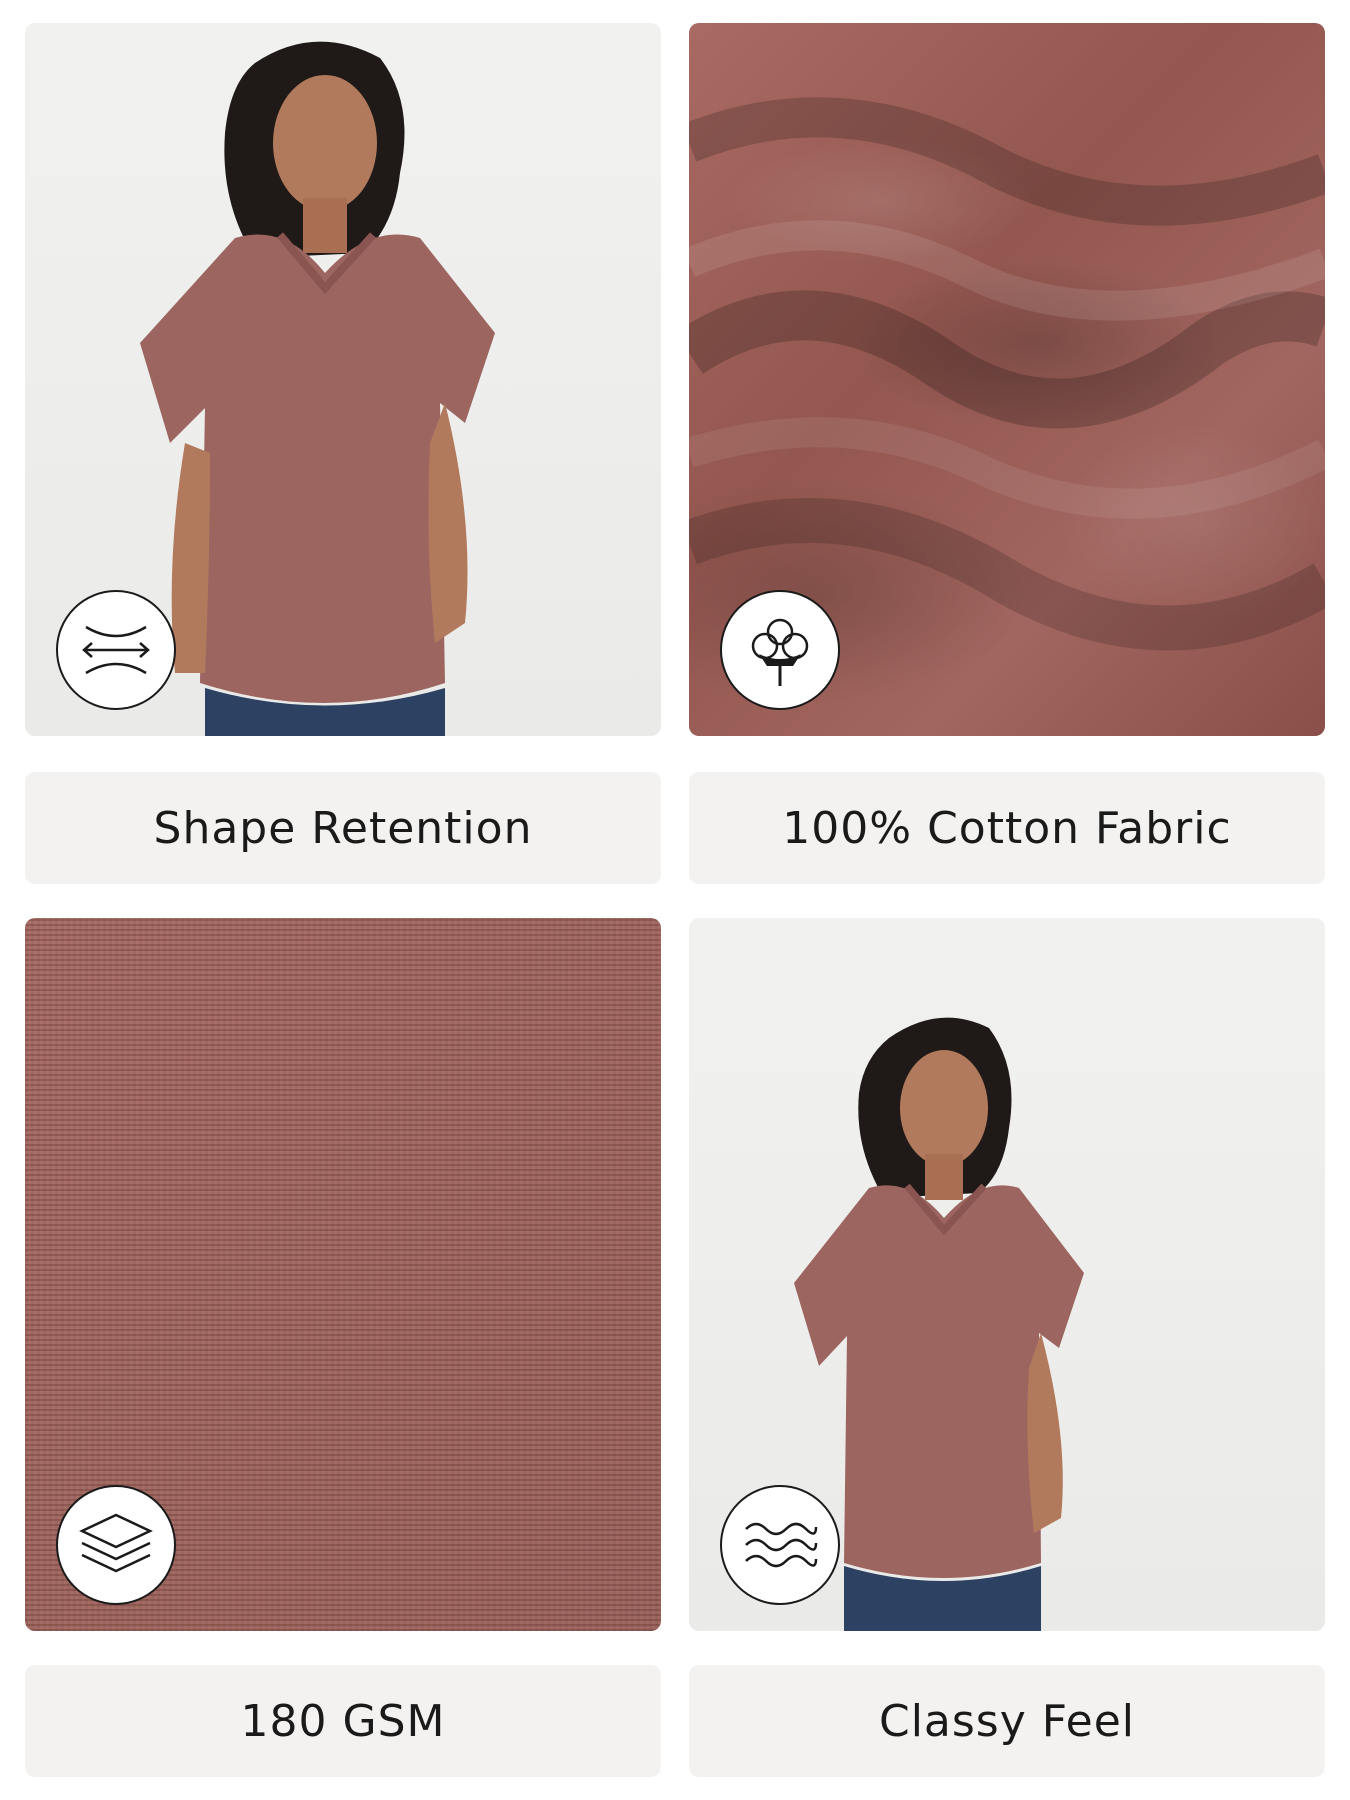 This screenshot has width=1350, height=1800. I want to click on feature-label-card: Classy Feel, so click(1007, 1721).